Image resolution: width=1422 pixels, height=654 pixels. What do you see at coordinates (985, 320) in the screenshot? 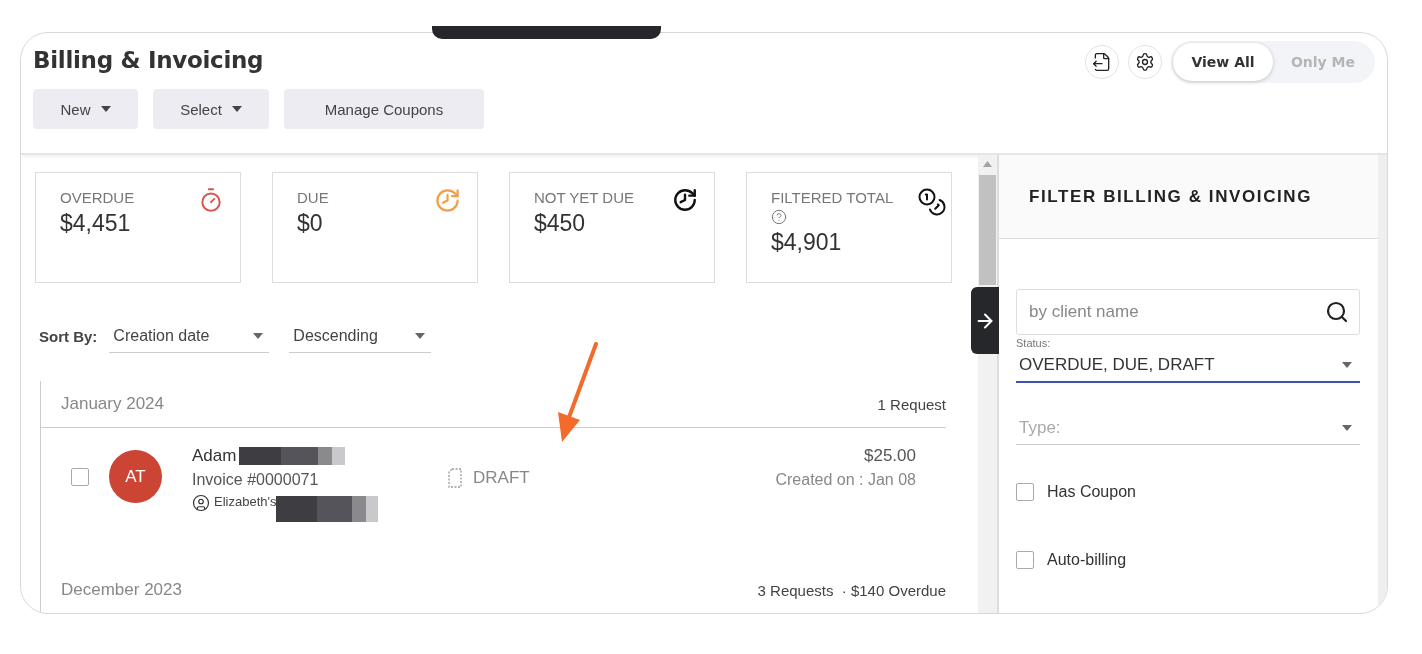
I see `collapse-tab` at bounding box center [985, 320].